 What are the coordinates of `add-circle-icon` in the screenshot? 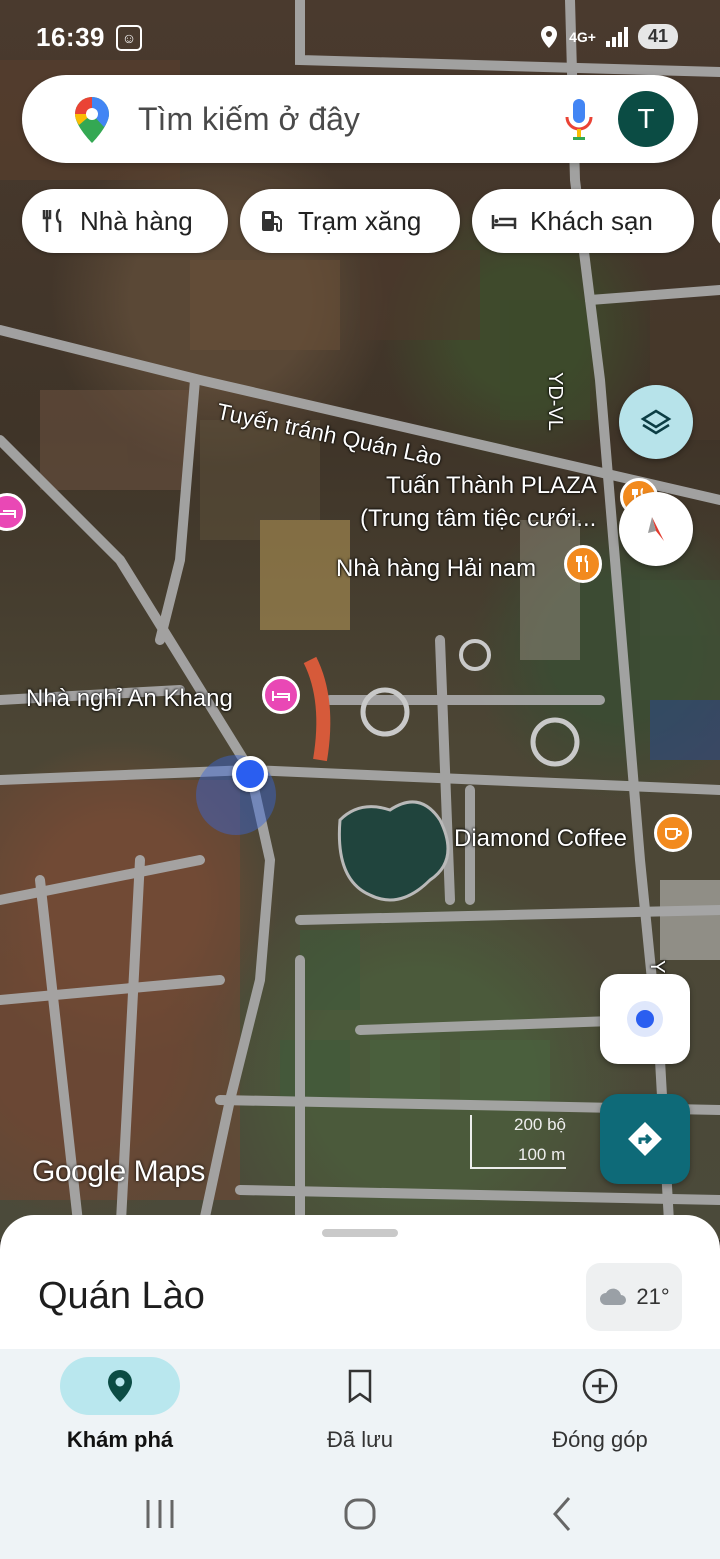 It's located at (600, 1386).